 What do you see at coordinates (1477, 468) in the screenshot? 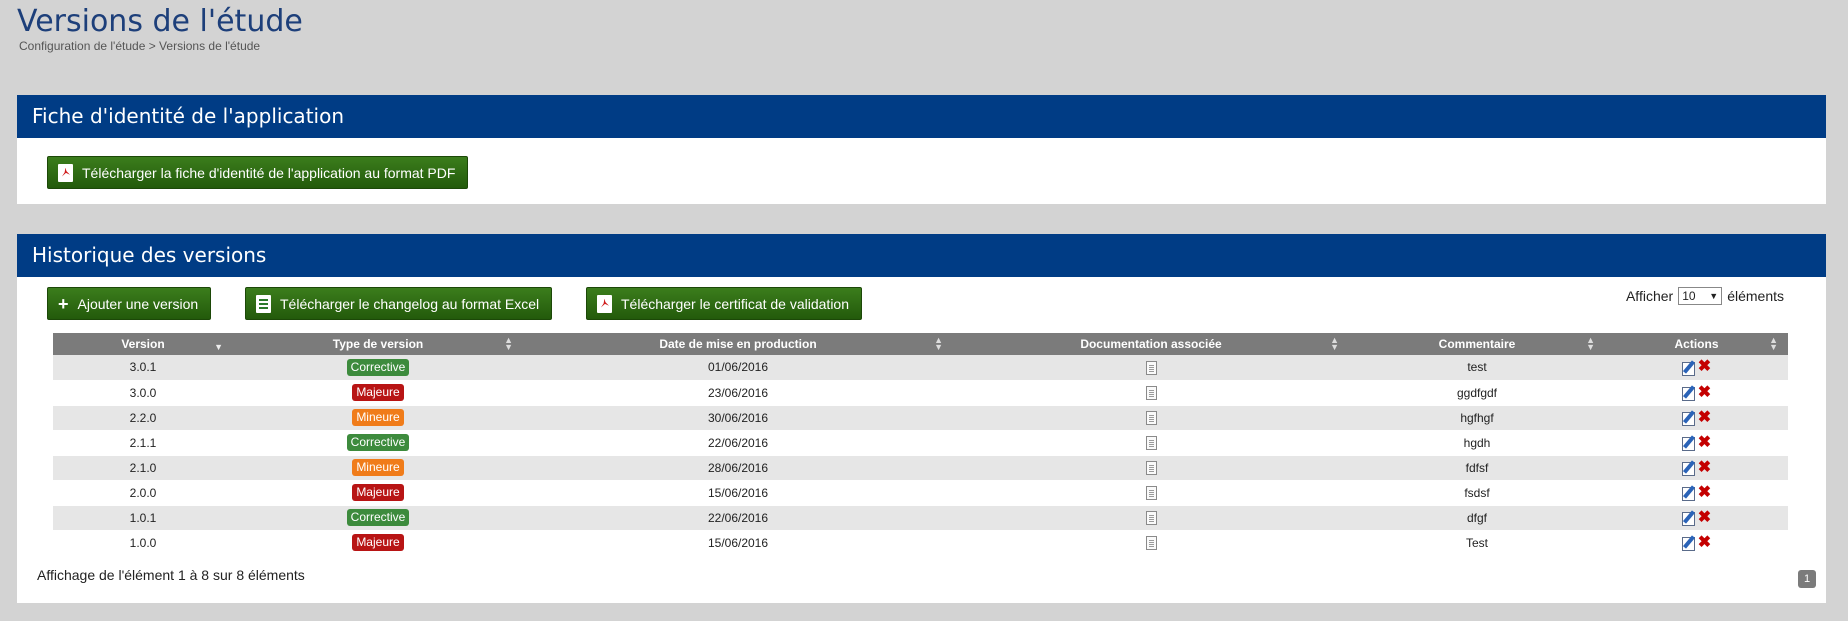
I see `comment-cell: fdfsf` at bounding box center [1477, 468].